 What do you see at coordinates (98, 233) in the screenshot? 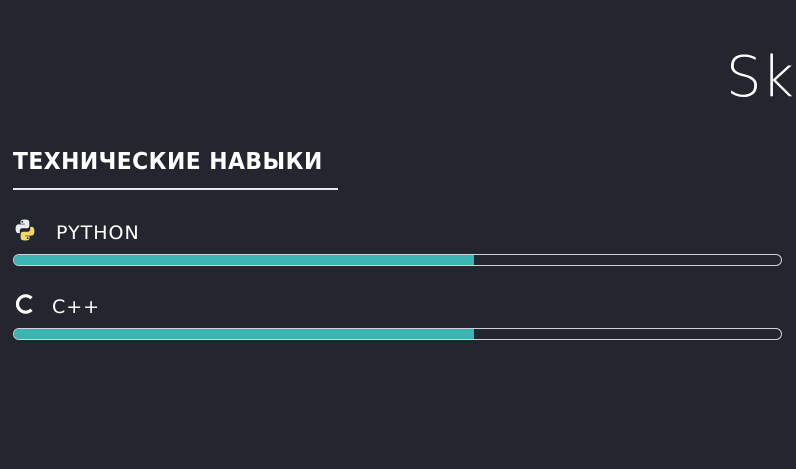
I see `skill-label: PYTHON` at bounding box center [98, 233].